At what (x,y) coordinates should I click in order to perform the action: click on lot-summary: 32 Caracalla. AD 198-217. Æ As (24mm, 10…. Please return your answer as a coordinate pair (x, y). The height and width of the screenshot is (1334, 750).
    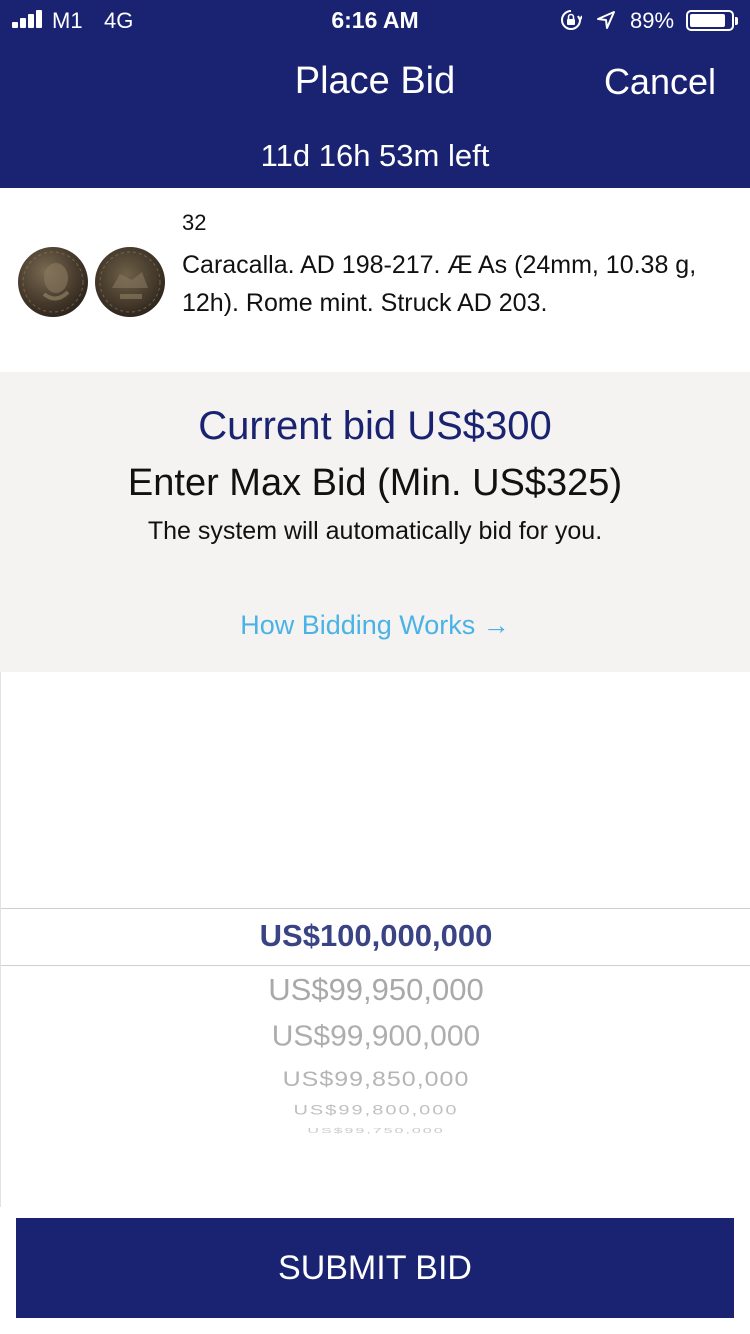
    Looking at the image, I should click on (375, 280).